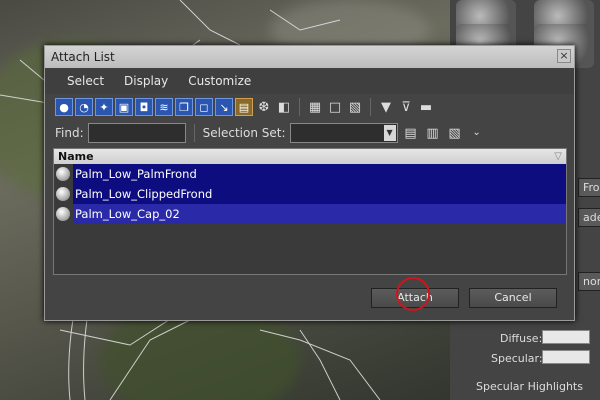  I want to click on shader-label: ader, so click(589, 217).